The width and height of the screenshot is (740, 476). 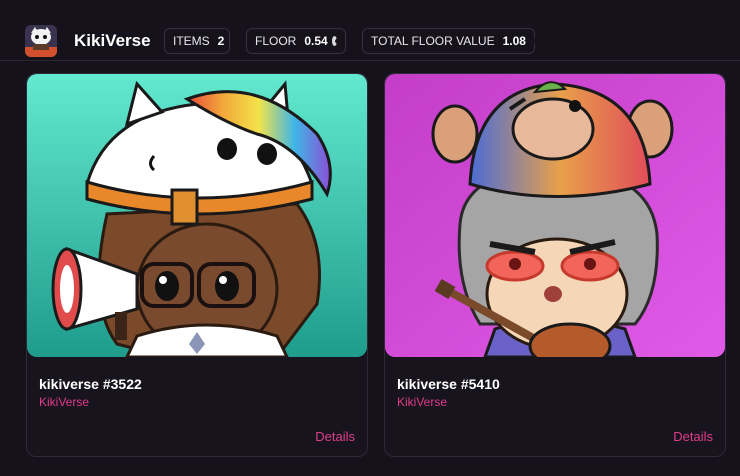 I want to click on total-floor-stat: TOTAL FLOOR VALUE 1.08, so click(x=448, y=41).